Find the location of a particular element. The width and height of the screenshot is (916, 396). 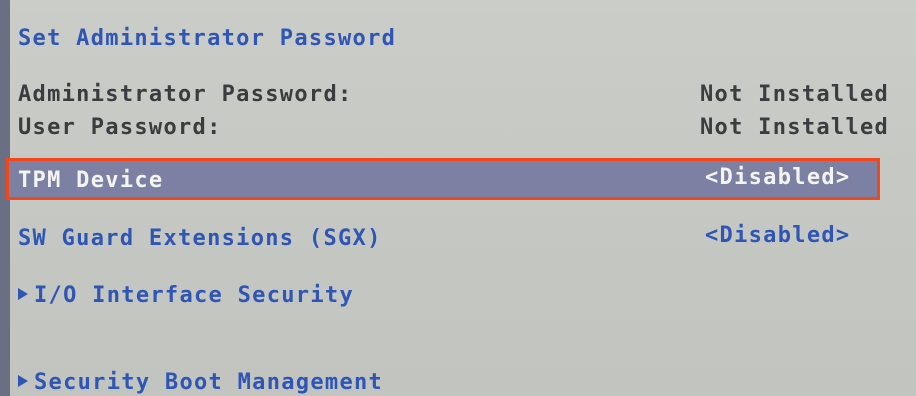

set-admin-password-label: Set Administrator Password is located at coordinates (207, 38).